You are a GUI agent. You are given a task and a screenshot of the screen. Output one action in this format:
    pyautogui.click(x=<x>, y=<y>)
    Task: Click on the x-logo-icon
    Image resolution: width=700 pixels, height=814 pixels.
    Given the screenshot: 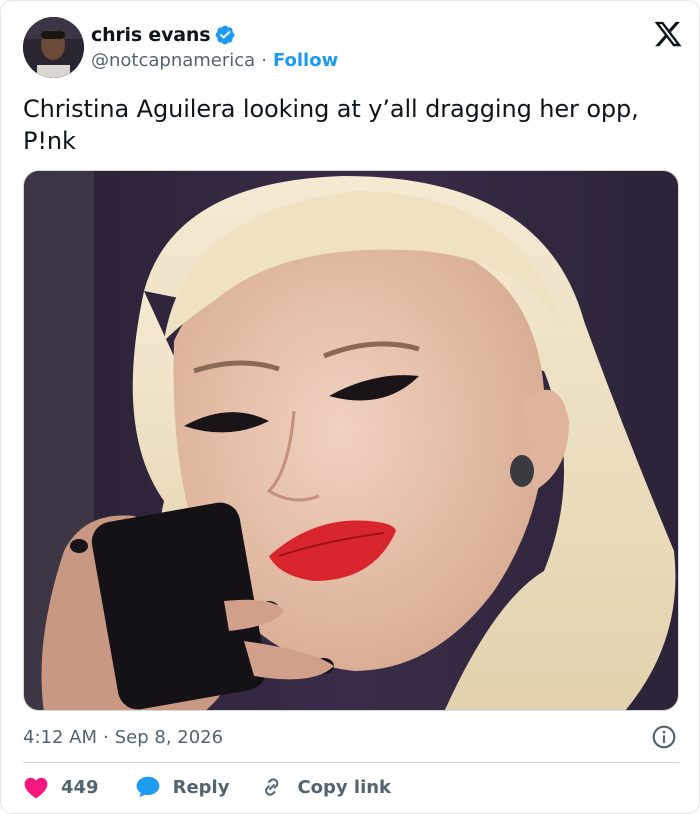 What is the action you would take?
    pyautogui.click(x=668, y=34)
    